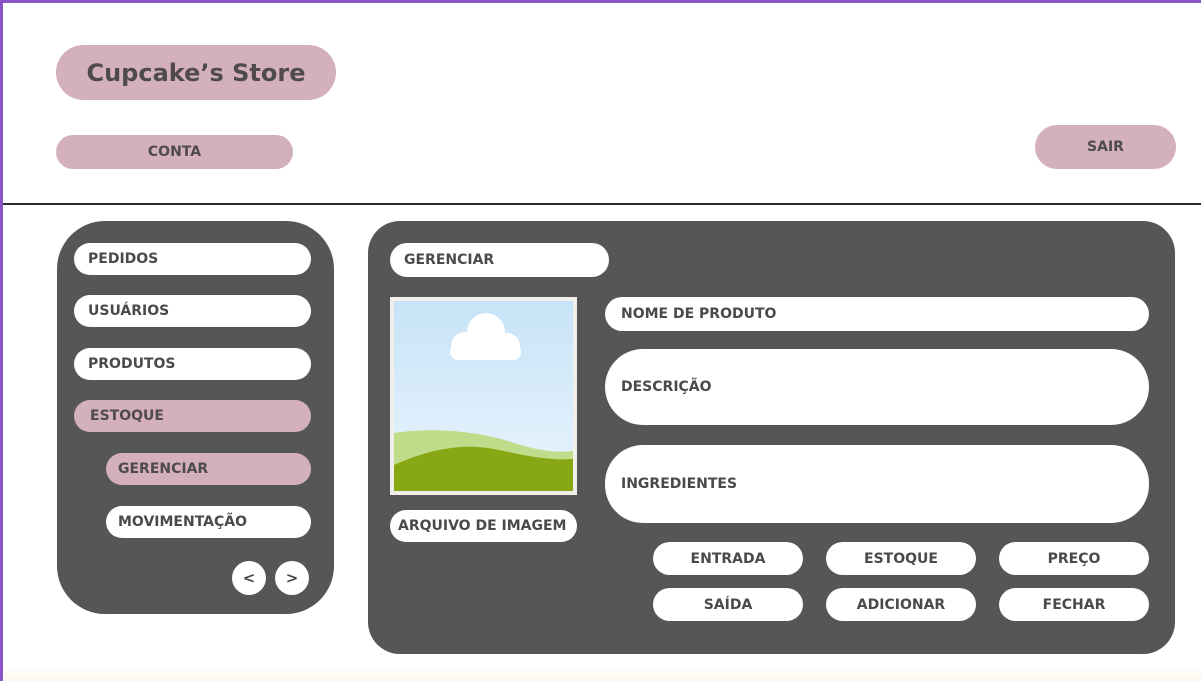 The height and width of the screenshot is (681, 1201). Describe the element at coordinates (192, 416) in the screenshot. I see `sidebar-item-estoque: ESTOQUE` at that location.